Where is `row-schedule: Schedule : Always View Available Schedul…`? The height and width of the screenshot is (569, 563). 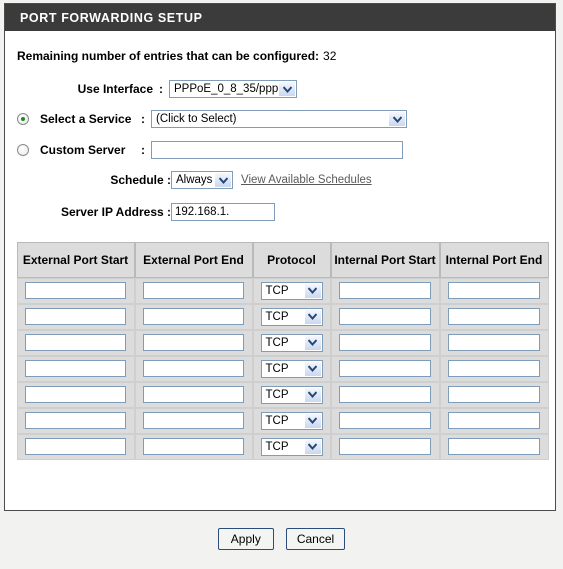 row-schedule: Schedule : Always View Available Schedul… is located at coordinates (286, 180).